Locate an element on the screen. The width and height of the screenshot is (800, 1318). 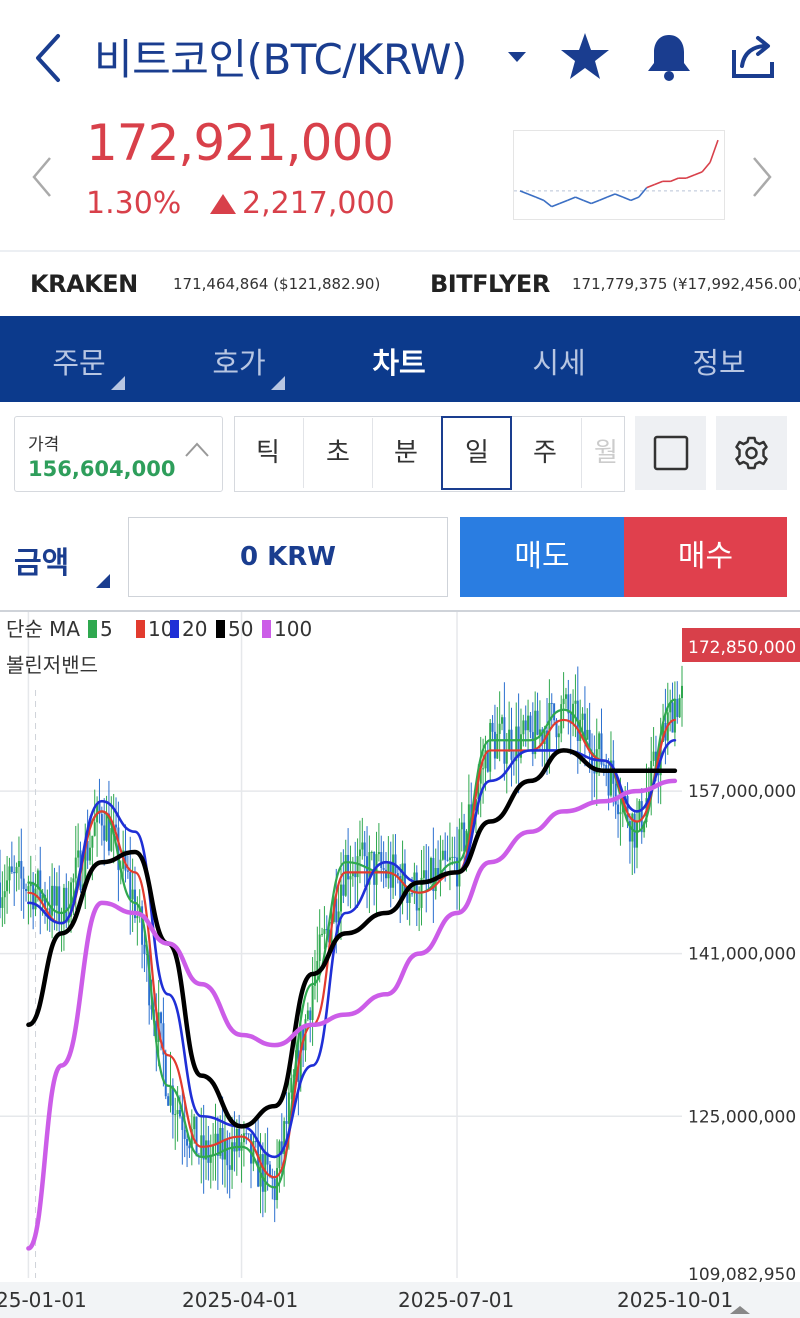
legend-period: 50 is located at coordinates (240, 629).